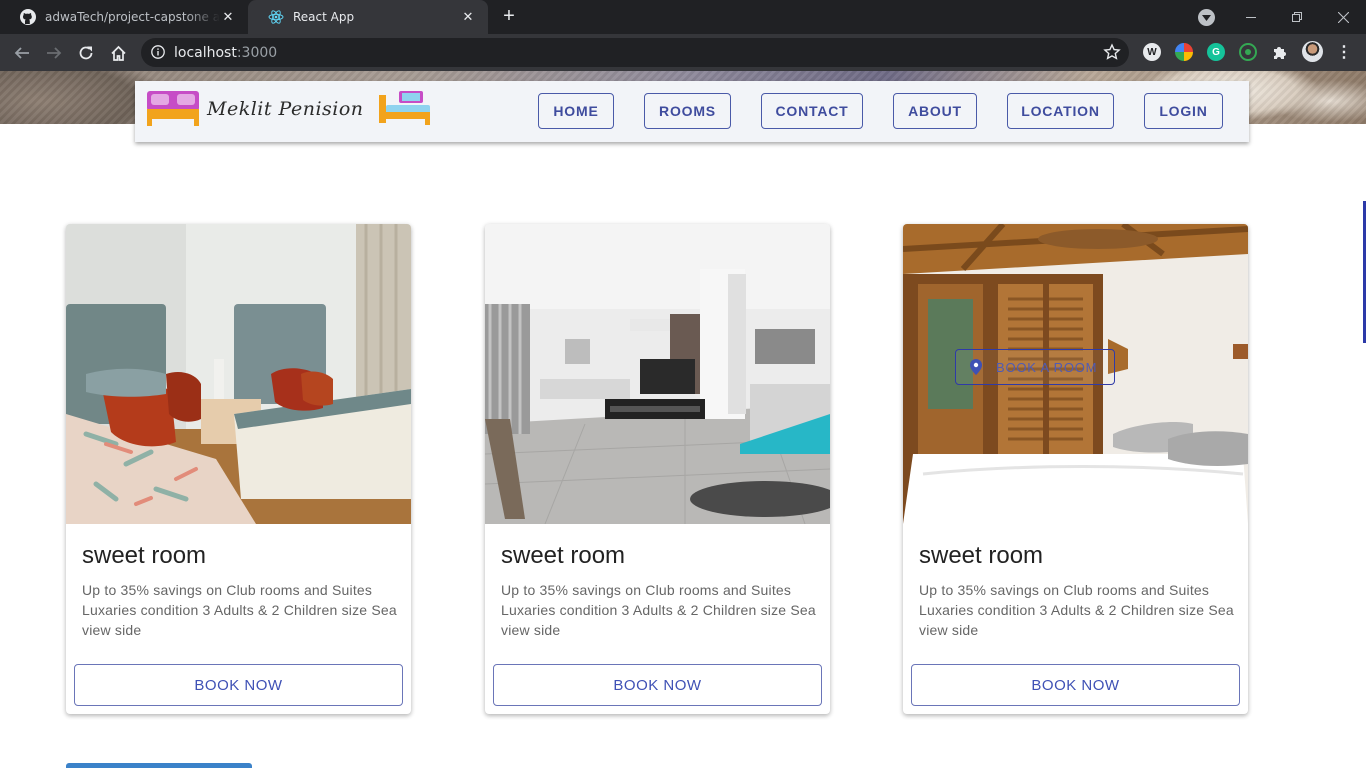 This screenshot has width=1366, height=768. What do you see at coordinates (285, 109) in the screenshot?
I see `brand-name: Meklit Penision` at bounding box center [285, 109].